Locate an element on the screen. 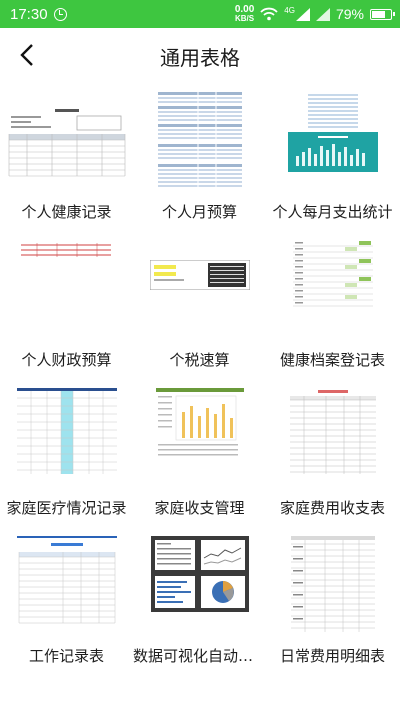 Image resolution: width=400 pixels, height=711 pixels. signal-icon-secondary is located at coordinates (322, 14).